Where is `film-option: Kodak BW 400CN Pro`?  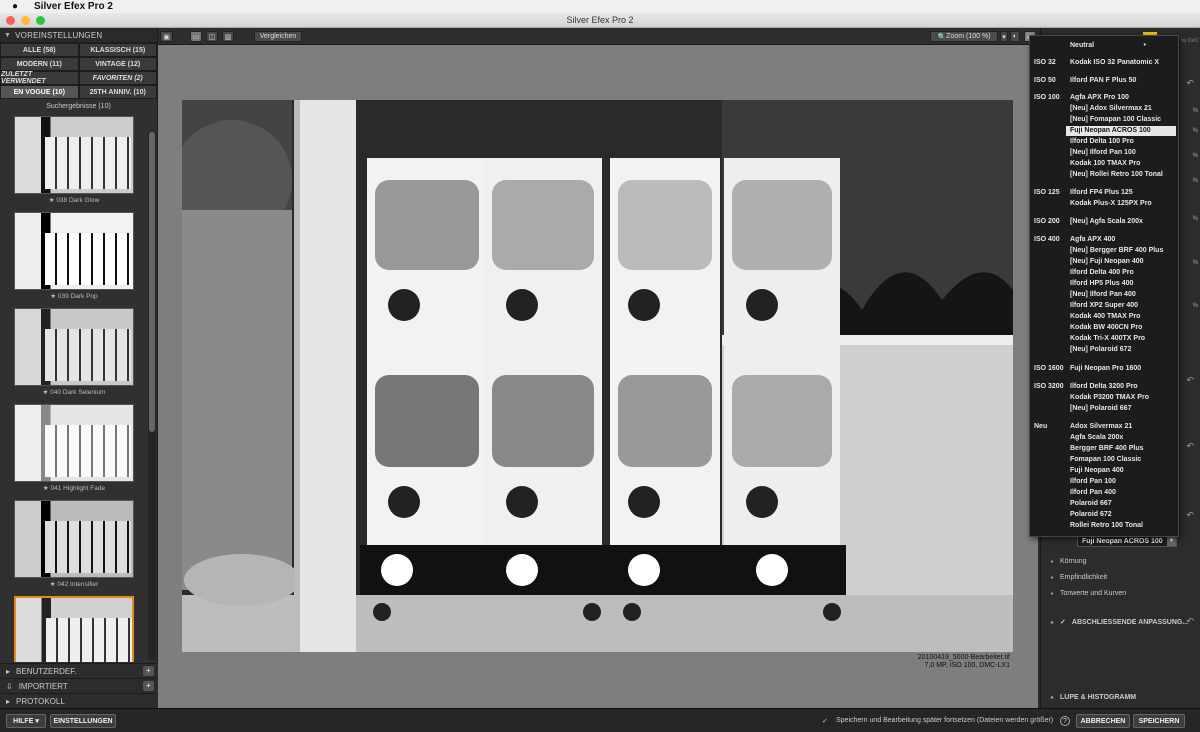
film-option: Kodak BW 400CN Pro is located at coordinates (1105, 328).